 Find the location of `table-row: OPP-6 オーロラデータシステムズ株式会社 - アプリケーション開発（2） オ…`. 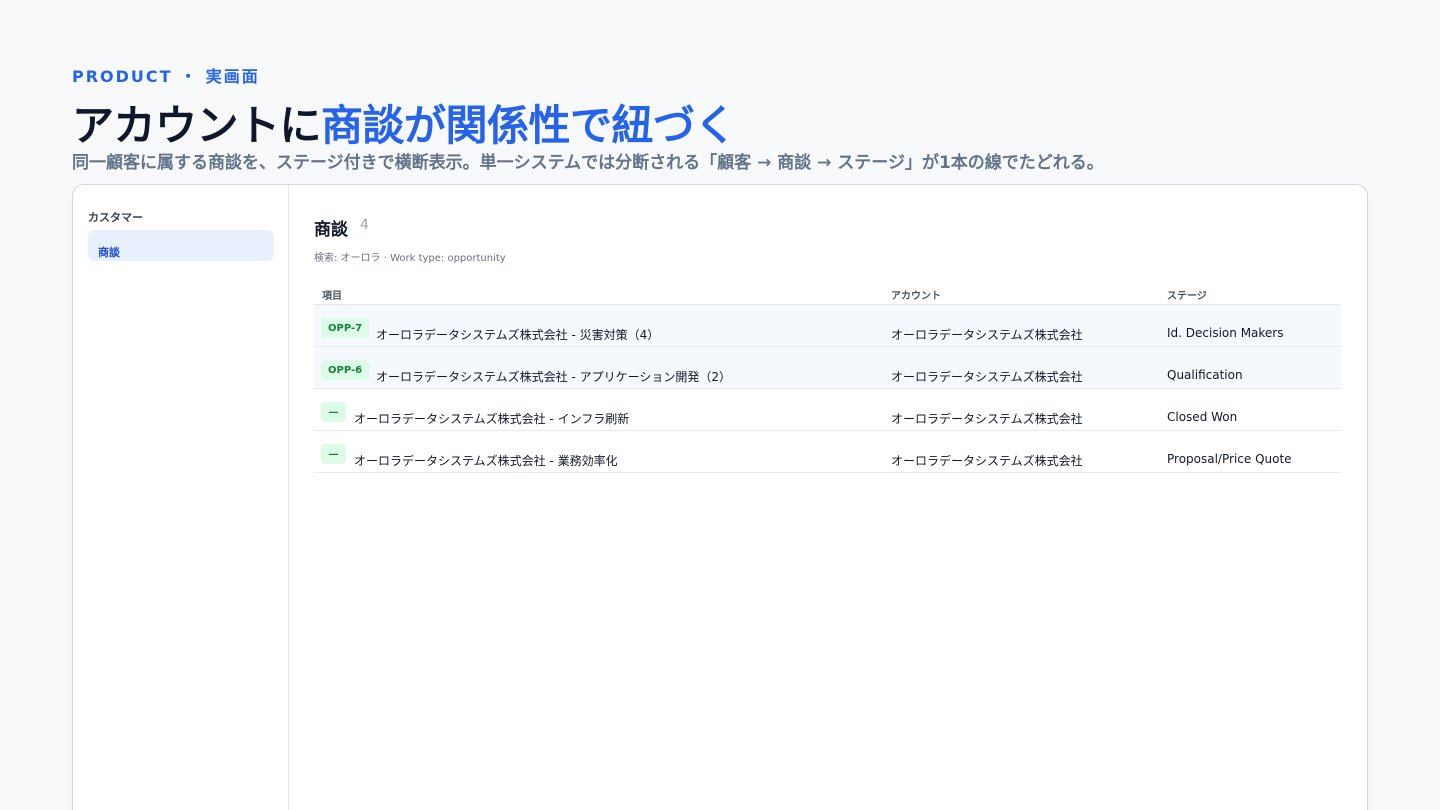

table-row: OPP-6 オーロラデータシステムズ株式会社 - アプリケーション開発（2） オ… is located at coordinates (827, 368).